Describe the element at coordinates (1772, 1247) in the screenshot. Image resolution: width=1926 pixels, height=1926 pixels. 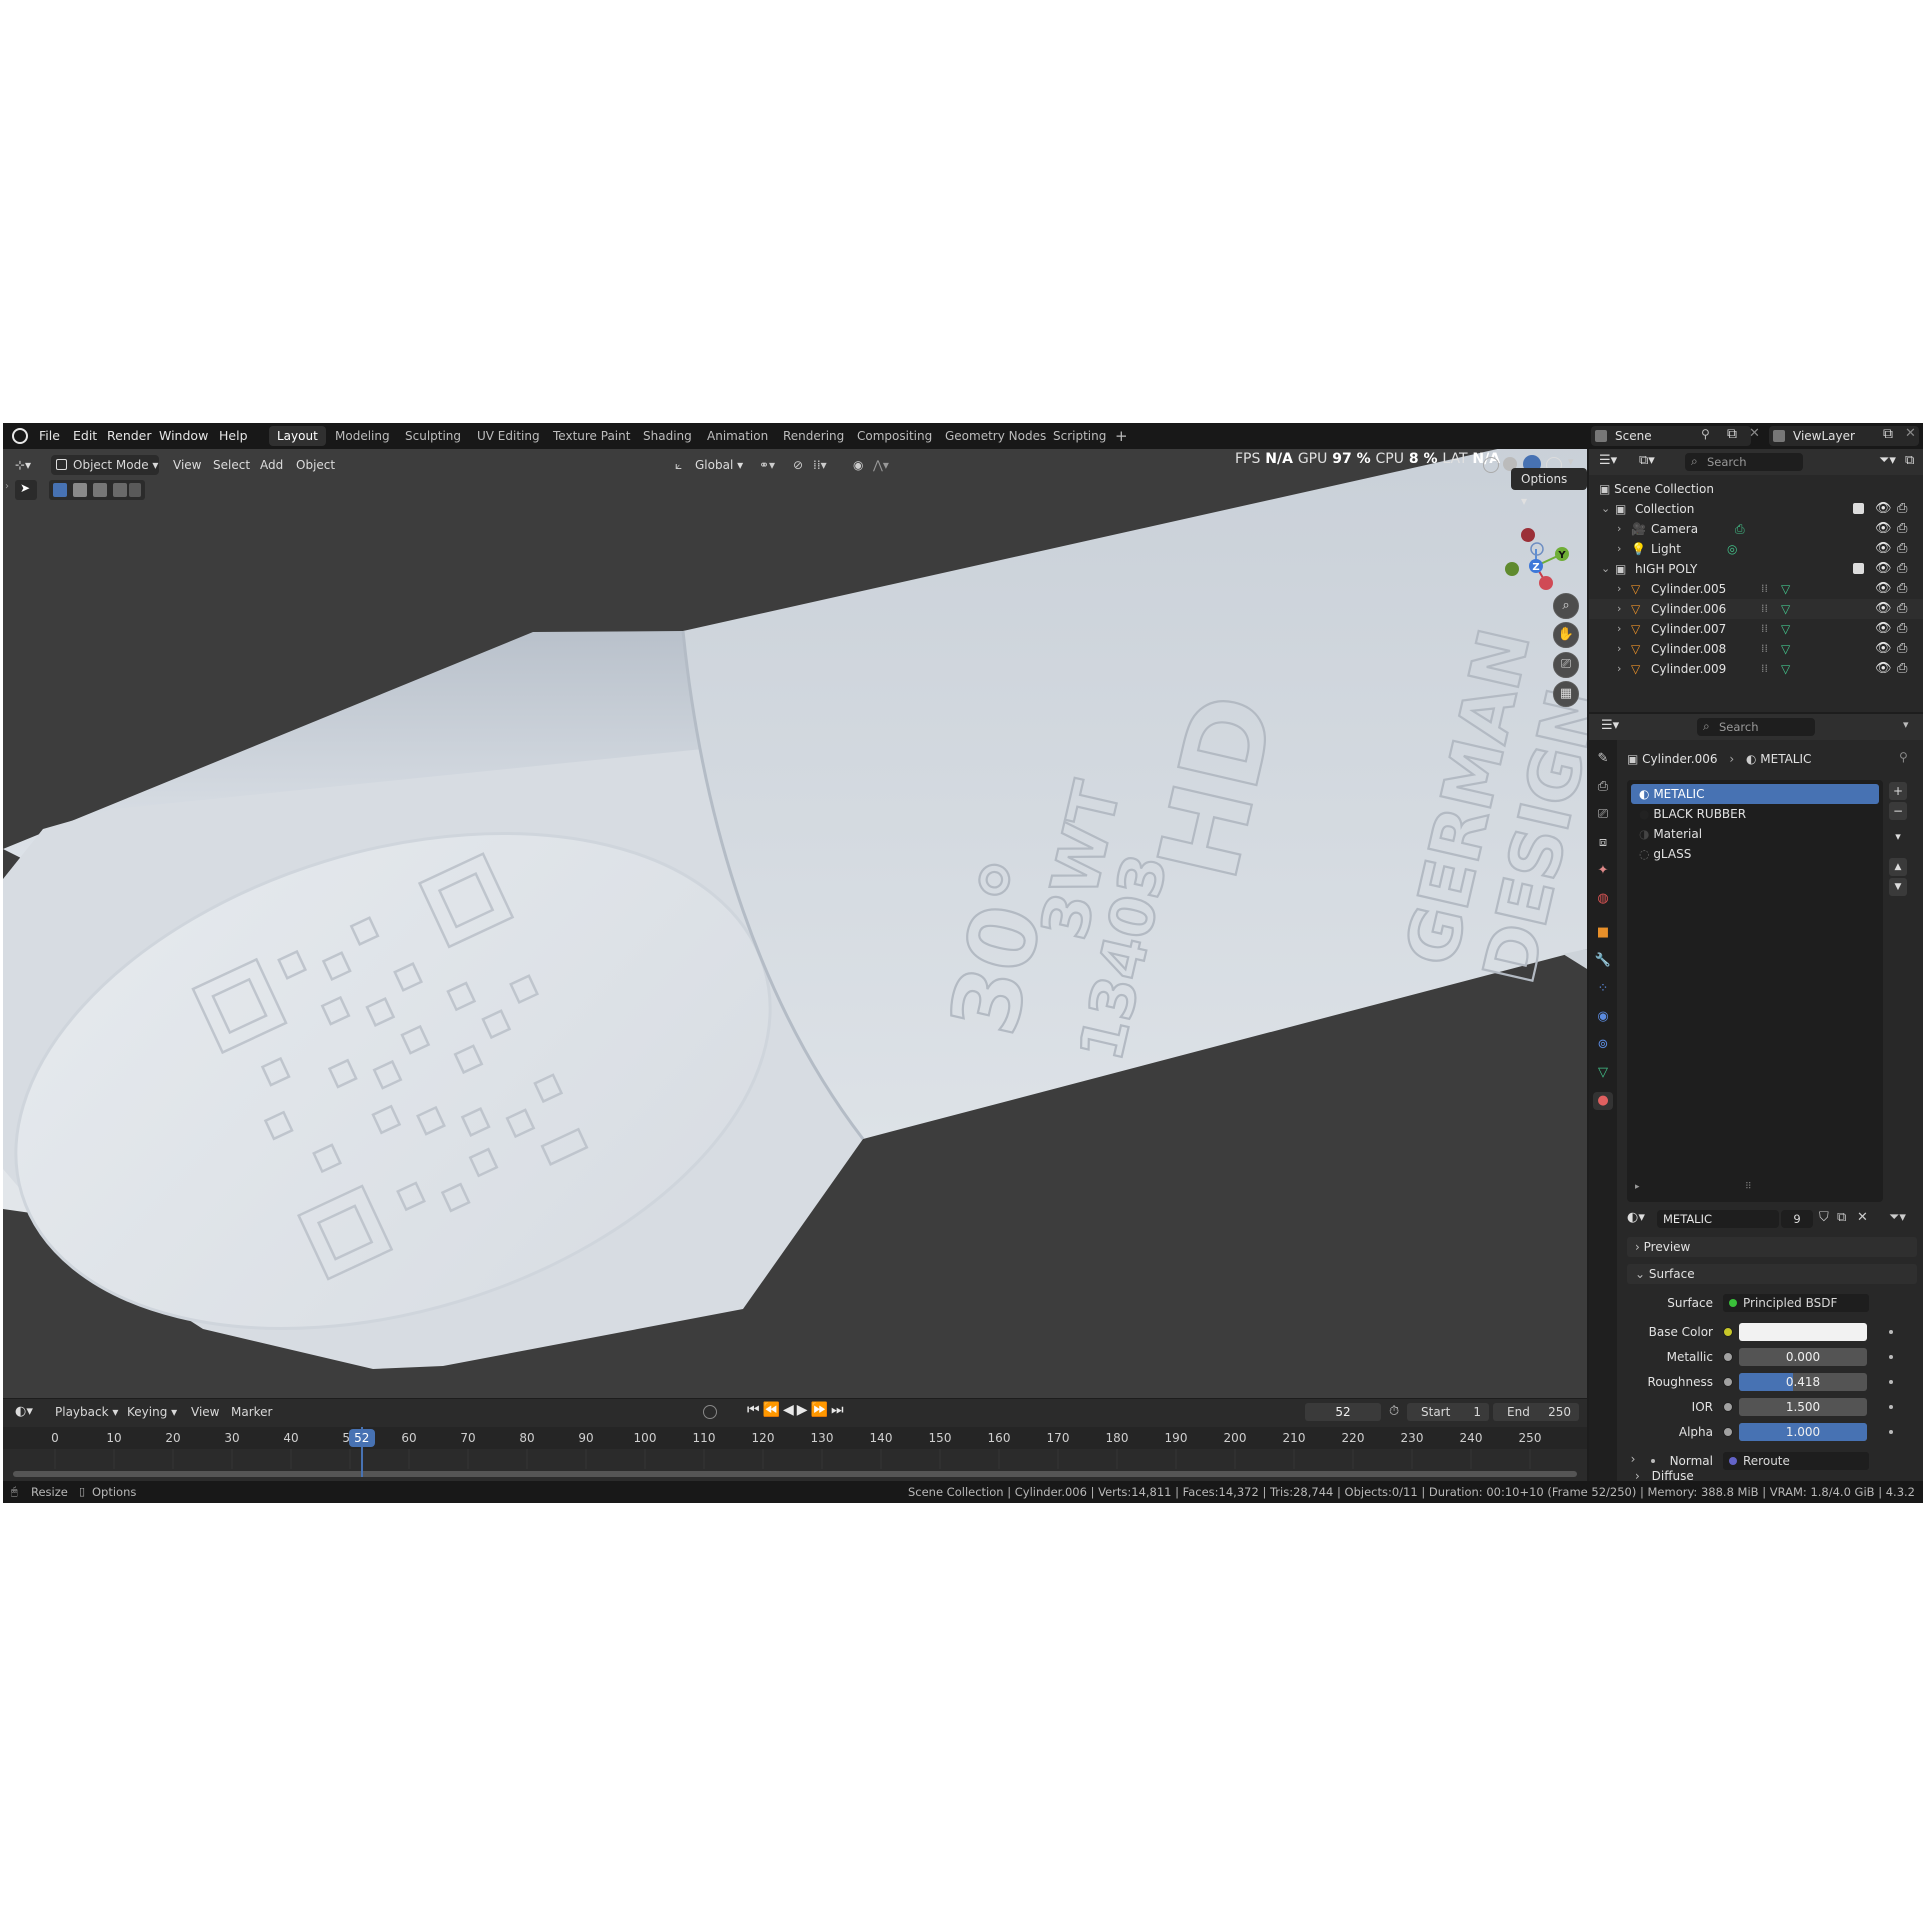
I see `preview-section-header: › Preview` at that location.